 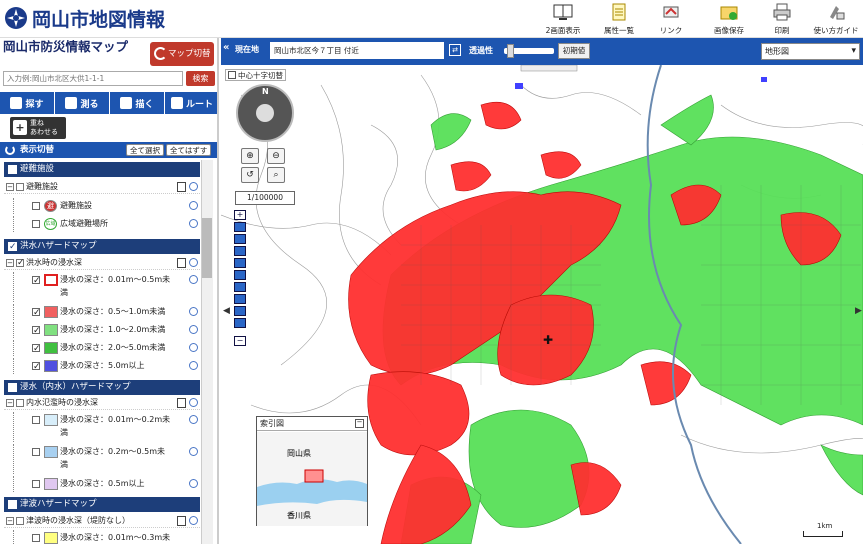 What do you see at coordinates (226, 311) in the screenshot?
I see `pan-left-arrow-icon: ◀` at bounding box center [226, 311].